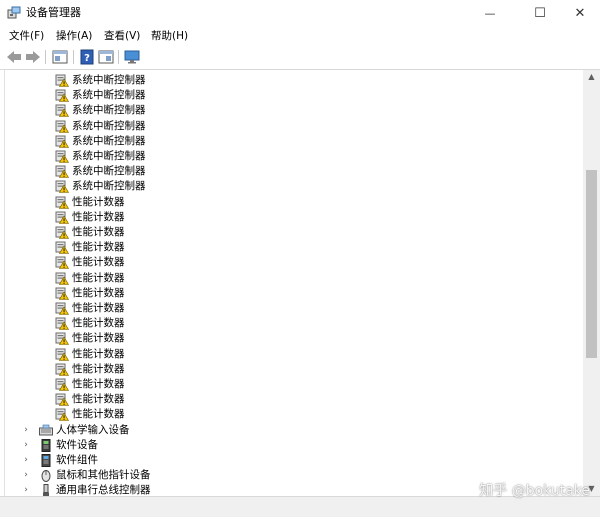 This screenshot has width=600, height=517. Describe the element at coordinates (106, 57) in the screenshot. I see `details-panel-icon` at that location.